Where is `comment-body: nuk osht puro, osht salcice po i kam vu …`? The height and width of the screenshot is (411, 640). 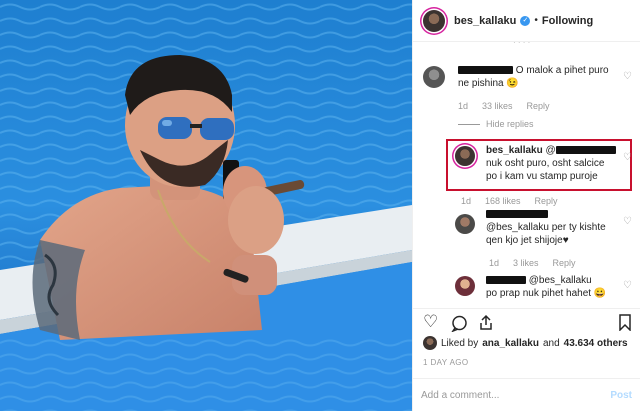
comment-body: nuk osht puro, osht salcice po i kam vu … is located at coordinates (545, 170).